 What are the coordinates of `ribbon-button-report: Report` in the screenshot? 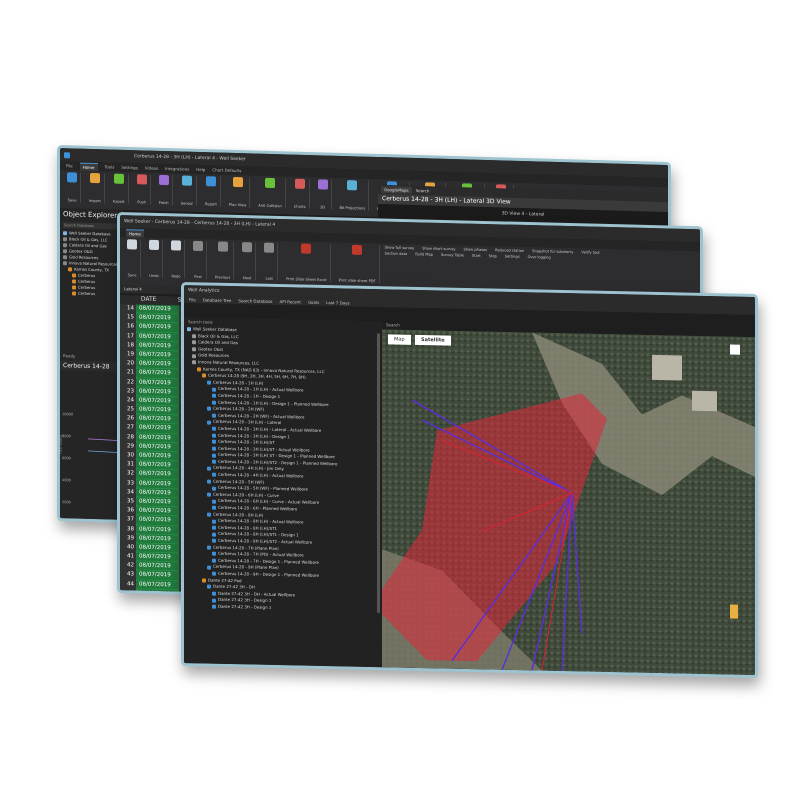 It's located at (211, 191).